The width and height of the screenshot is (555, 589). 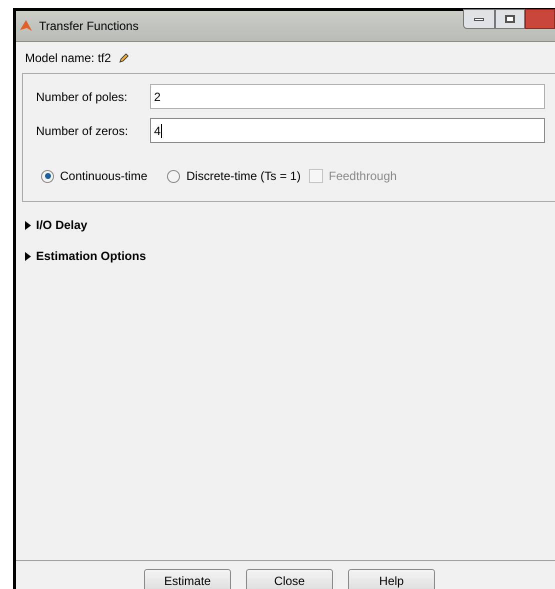 I want to click on app-logo-icon, so click(x=26, y=26).